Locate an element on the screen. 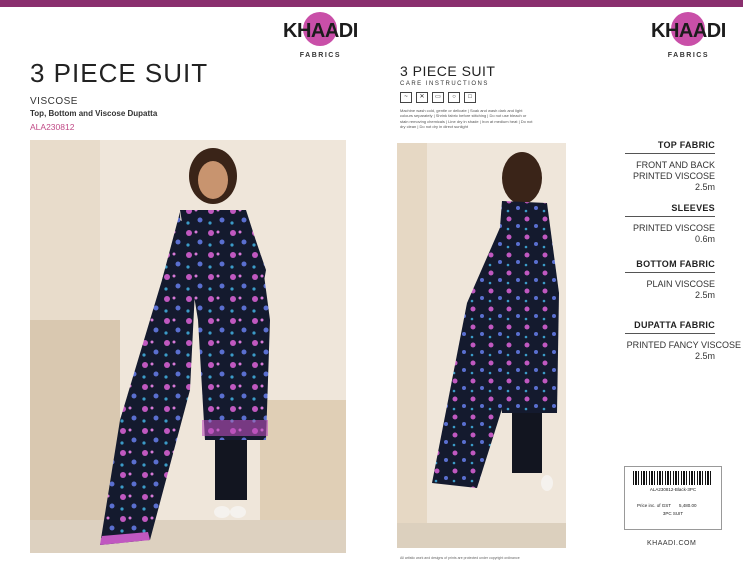 The width and height of the screenshot is (743, 562). khaadi-logo-right: KHAADI FABRICS is located at coordinates (688, 35).